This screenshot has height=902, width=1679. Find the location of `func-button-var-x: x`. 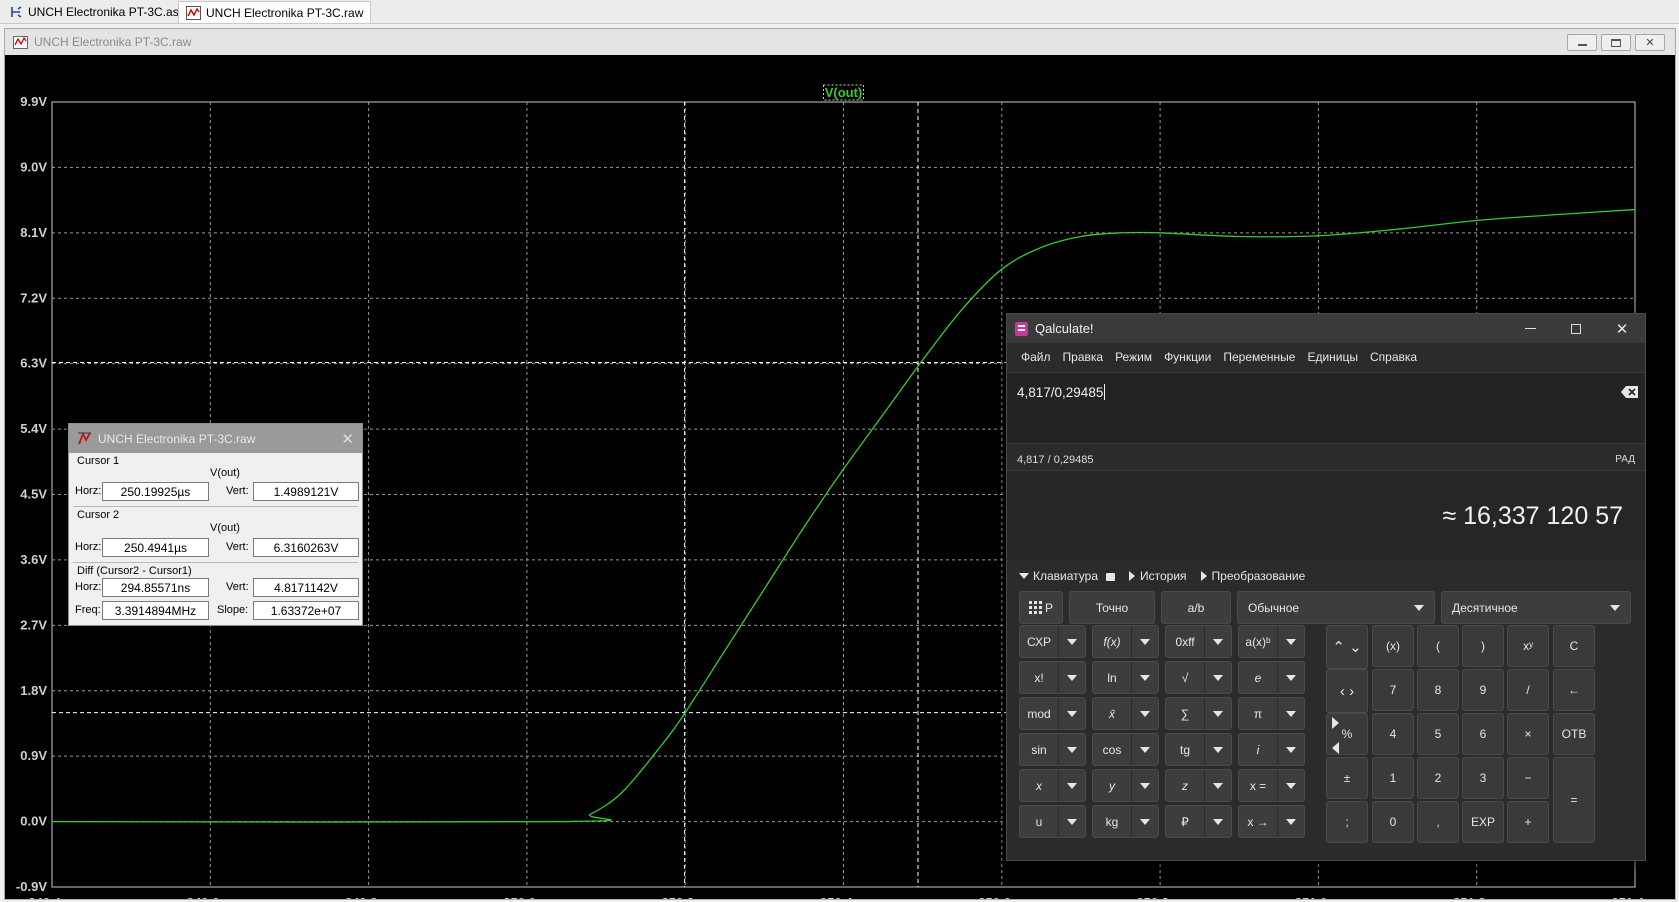

func-button-var-x: x is located at coordinates (1052, 785).